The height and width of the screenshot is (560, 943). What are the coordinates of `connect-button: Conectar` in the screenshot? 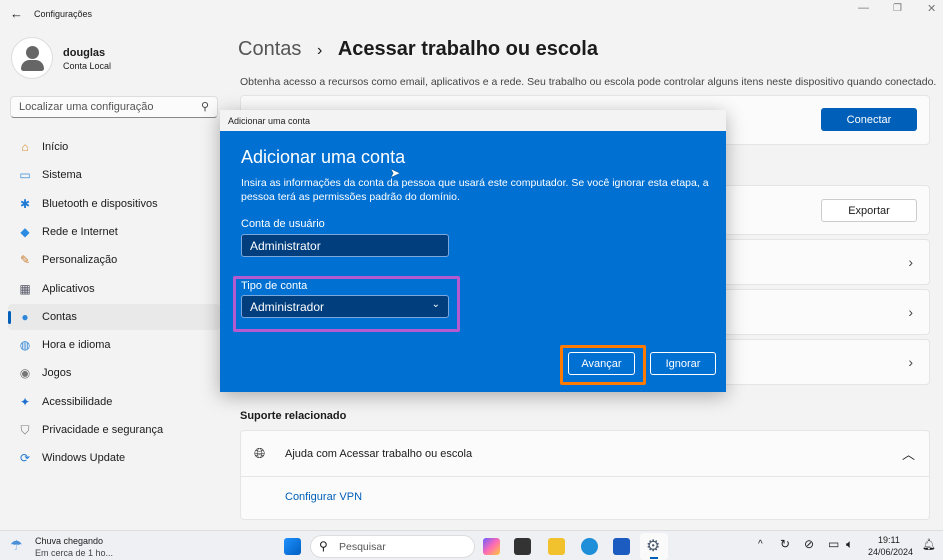 It's located at (869, 119).